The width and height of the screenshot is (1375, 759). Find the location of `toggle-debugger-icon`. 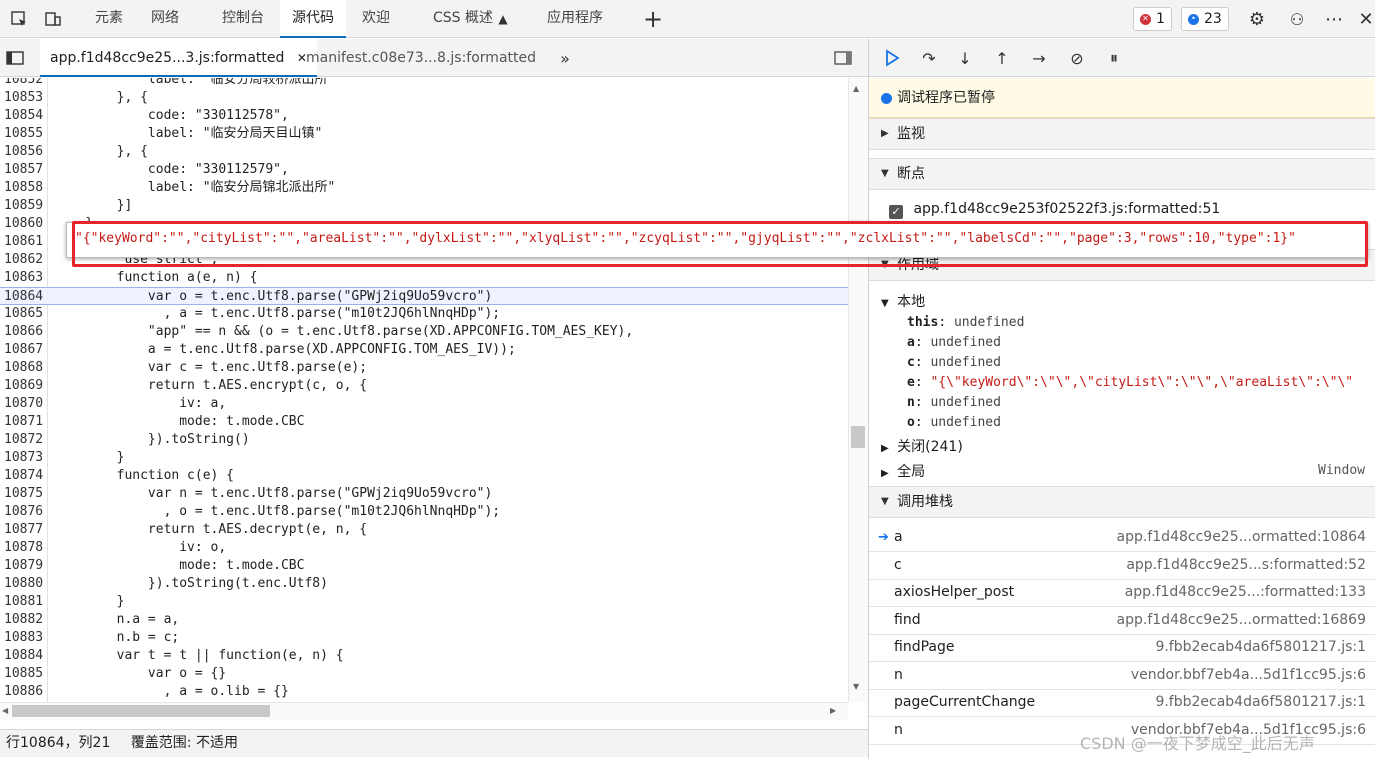

toggle-debugger-icon is located at coordinates (843, 58).